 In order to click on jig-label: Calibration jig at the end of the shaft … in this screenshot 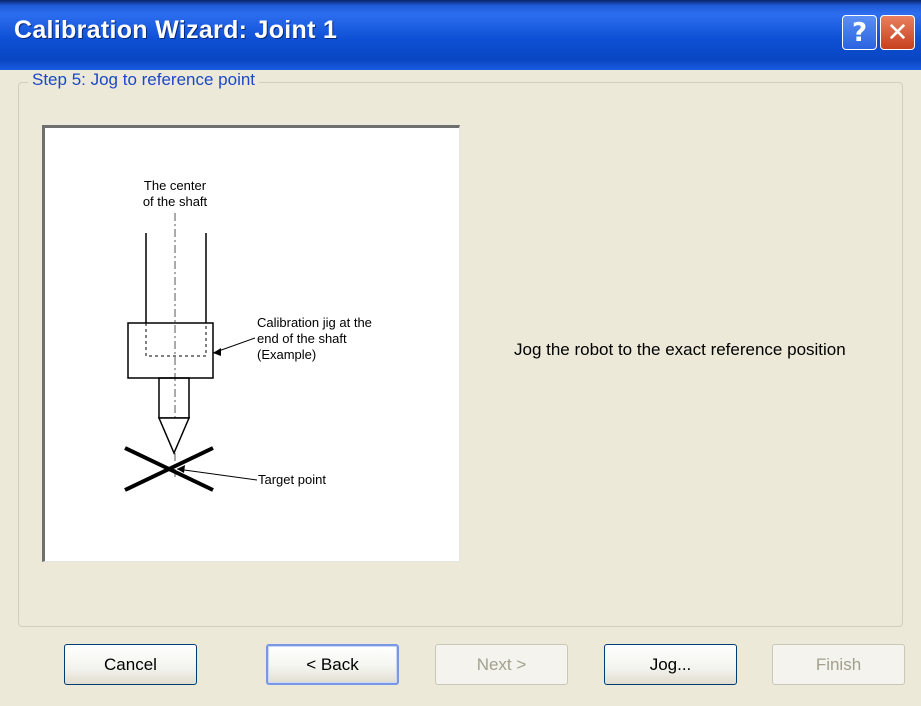, I will do `click(327, 339)`.